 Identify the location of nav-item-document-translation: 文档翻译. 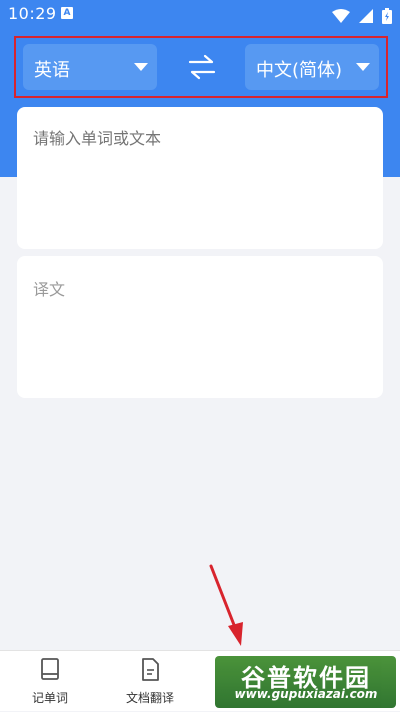
(150, 681).